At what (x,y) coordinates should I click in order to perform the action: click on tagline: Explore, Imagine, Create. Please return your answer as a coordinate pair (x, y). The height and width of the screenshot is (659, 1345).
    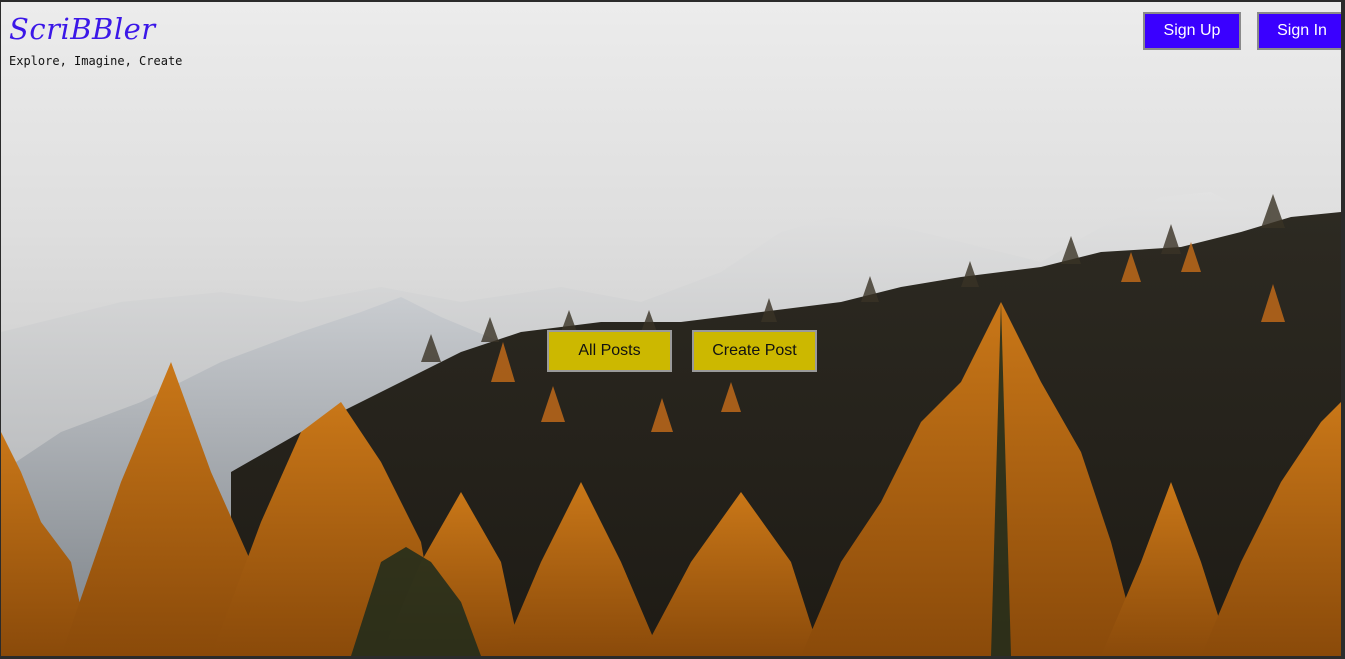
    Looking at the image, I should click on (96, 61).